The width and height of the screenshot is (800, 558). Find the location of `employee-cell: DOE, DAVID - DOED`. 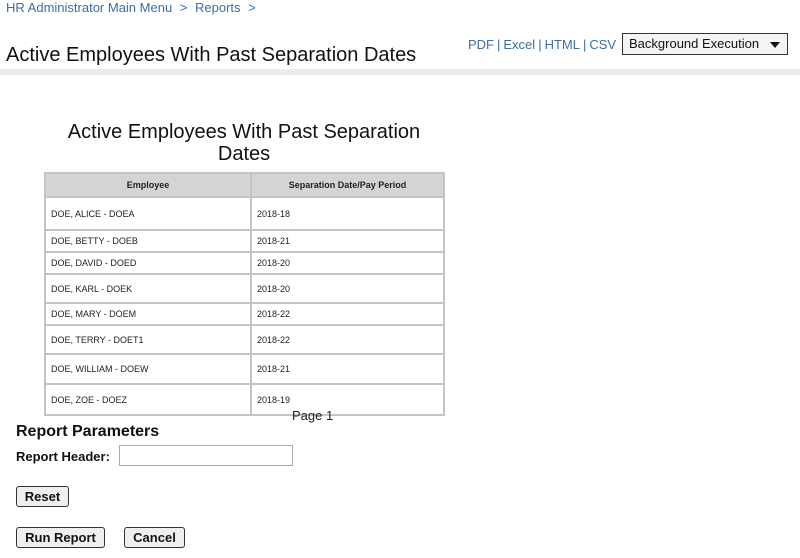

employee-cell: DOE, DAVID - DOED is located at coordinates (148, 263).